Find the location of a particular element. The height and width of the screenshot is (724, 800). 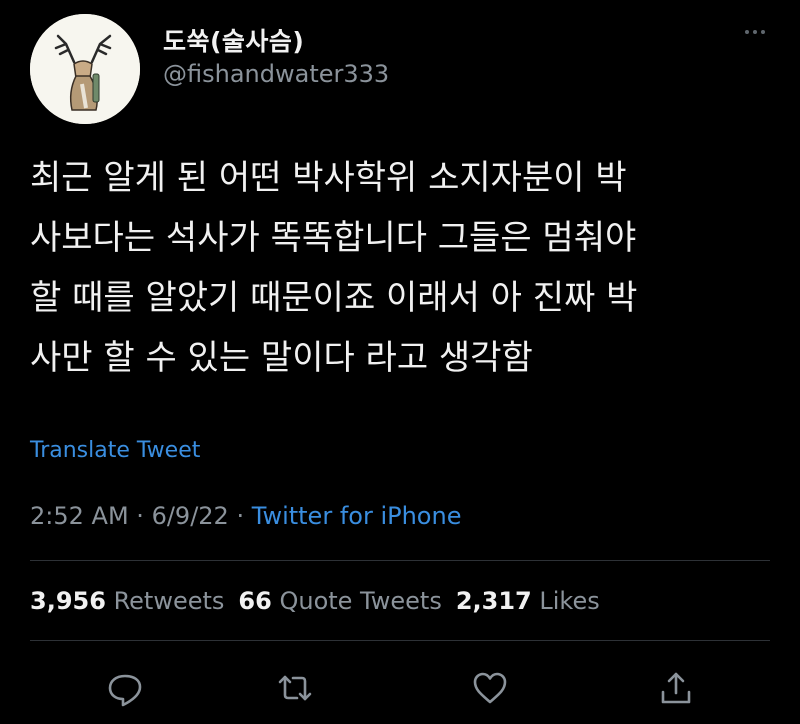

more-options-icon is located at coordinates (755, 32).